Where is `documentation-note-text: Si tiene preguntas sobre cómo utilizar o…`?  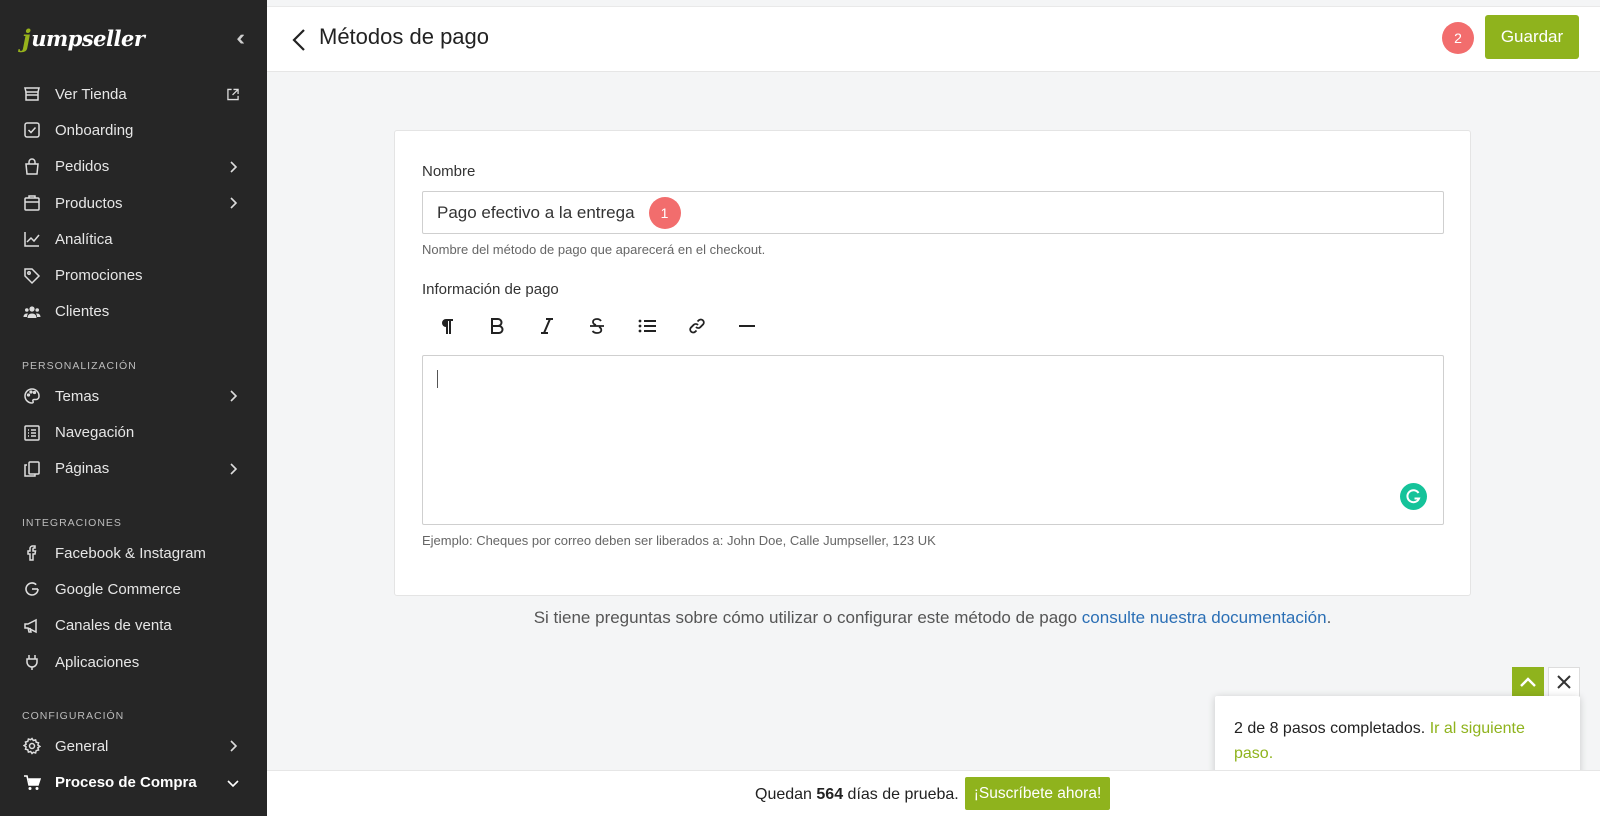
documentation-note-text: Si tiene preguntas sobre cómo utilizar o… is located at coordinates (807, 617).